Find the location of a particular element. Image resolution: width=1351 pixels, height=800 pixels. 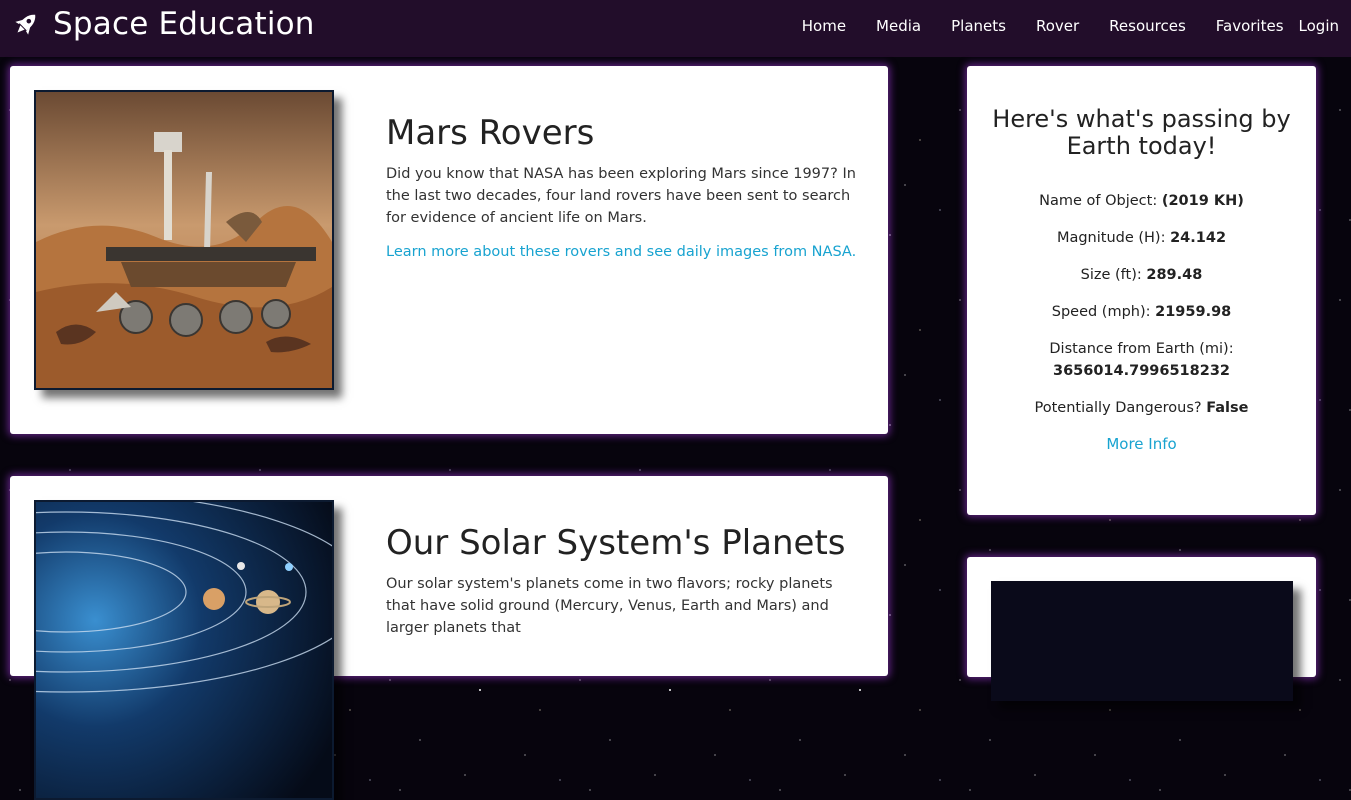

neo-size-label: Size (ft): is located at coordinates (1111, 275).